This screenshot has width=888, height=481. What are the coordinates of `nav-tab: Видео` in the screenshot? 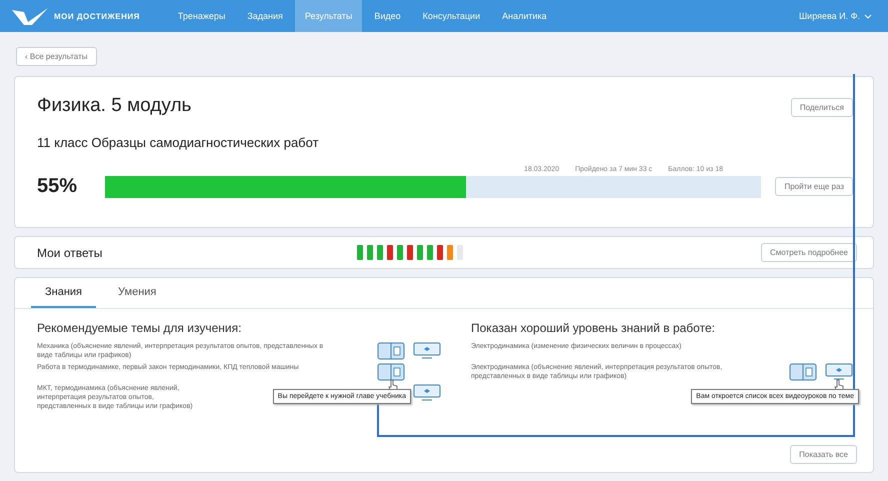 It's located at (387, 16).